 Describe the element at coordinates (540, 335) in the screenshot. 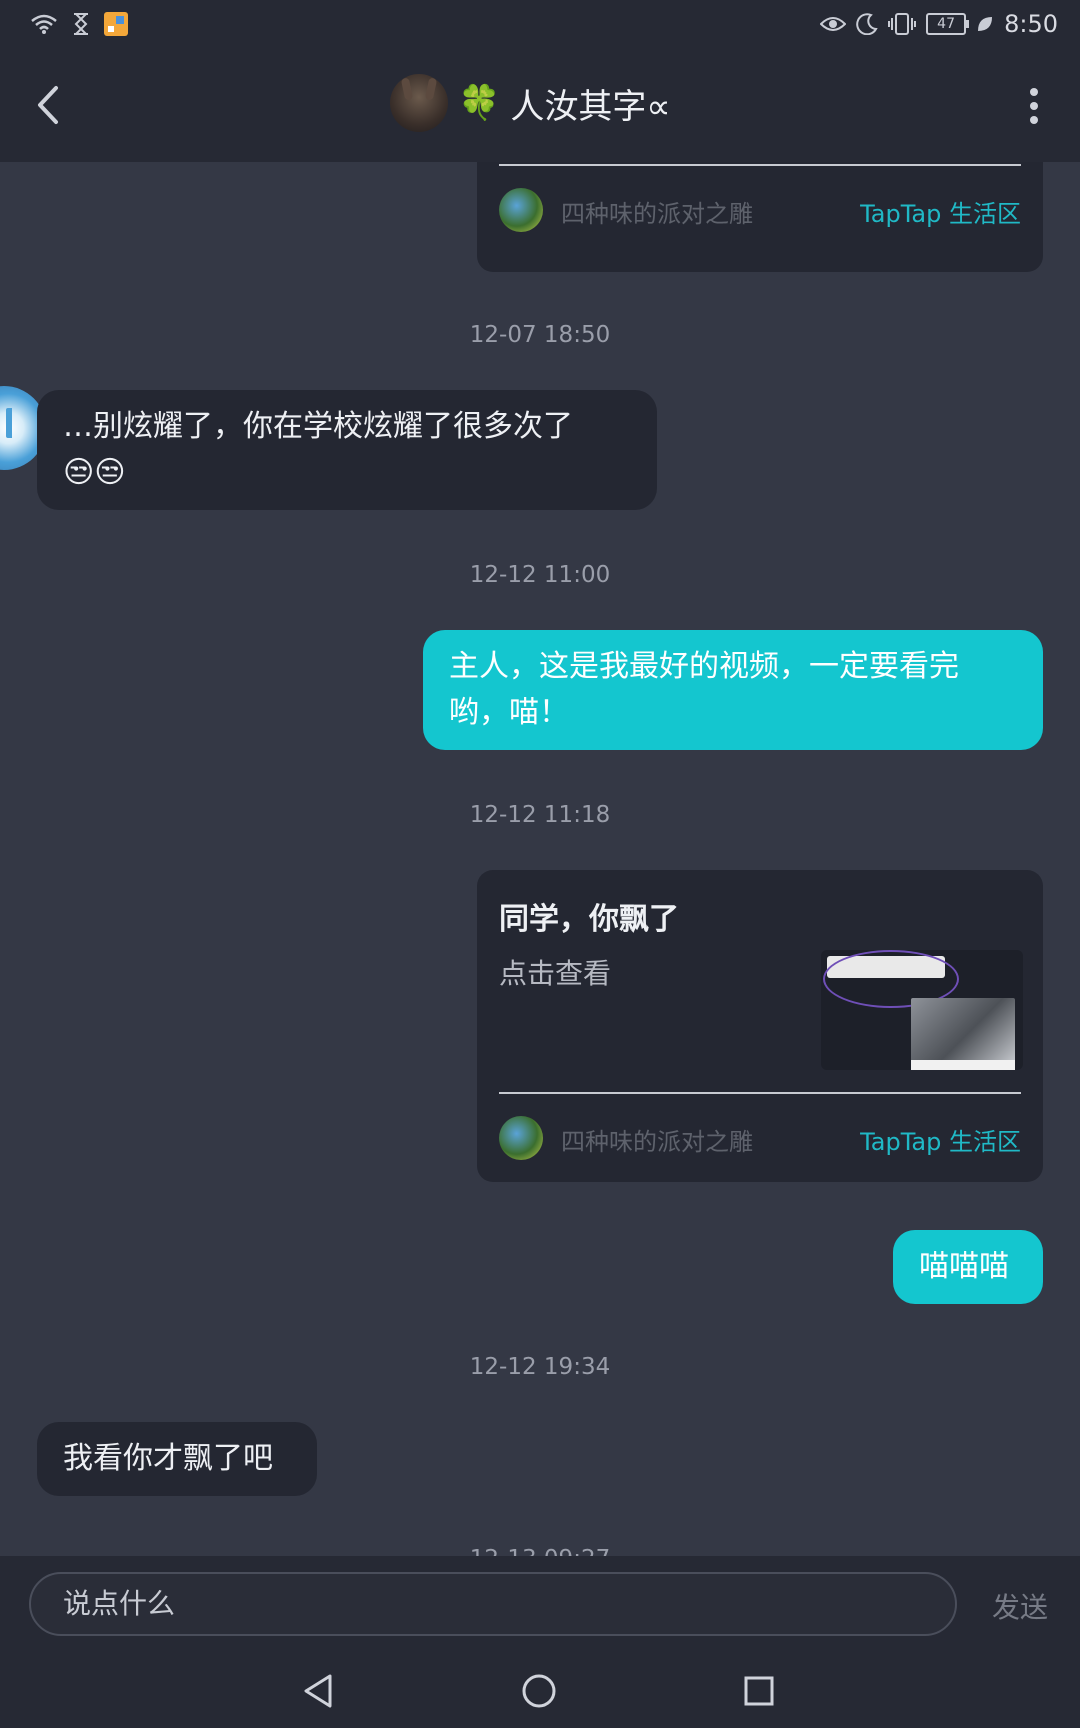

I see `timestamp: 12-07 18:50` at that location.